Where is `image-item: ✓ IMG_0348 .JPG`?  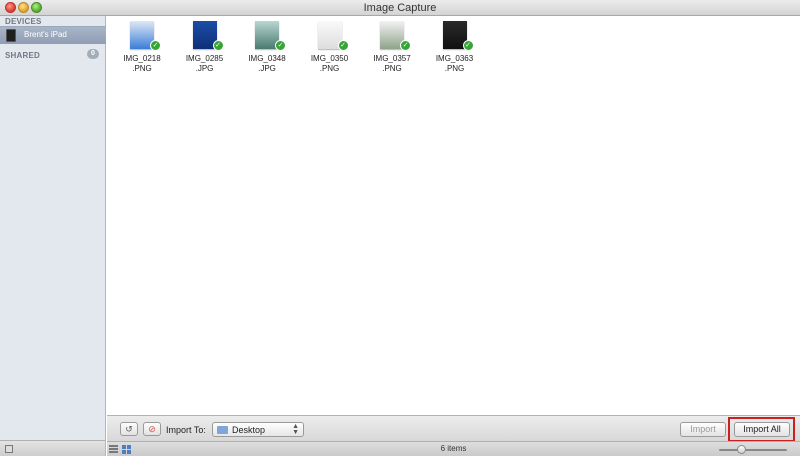
image-item: ✓ IMG_0348 .JPG is located at coordinates (267, 47).